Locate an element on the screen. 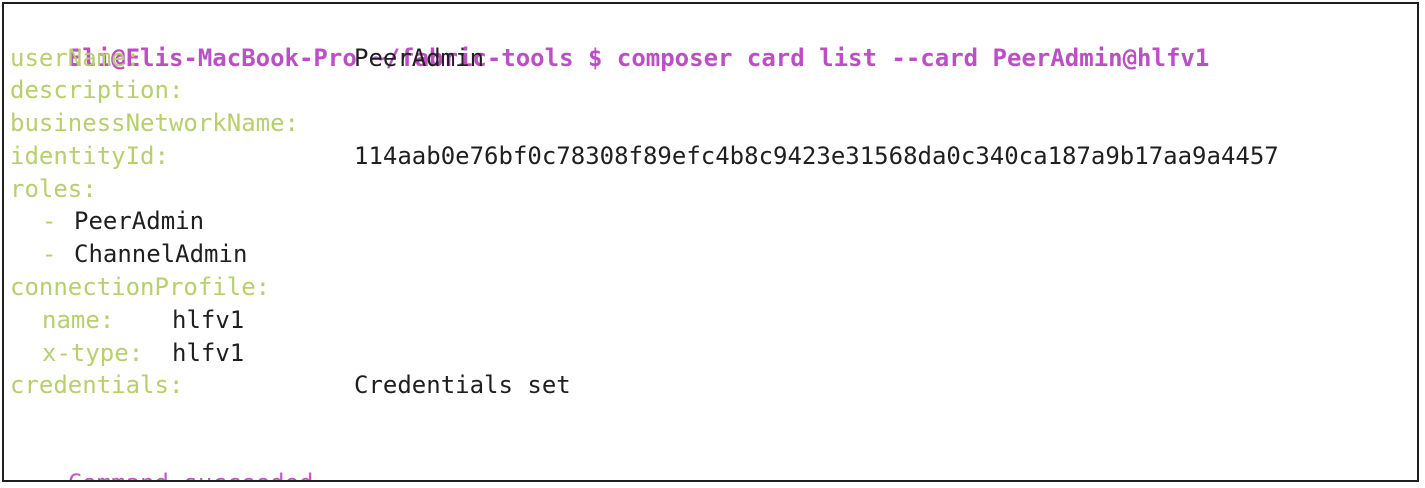 The image size is (1425, 488). field-key: roles: is located at coordinates (53, 189).